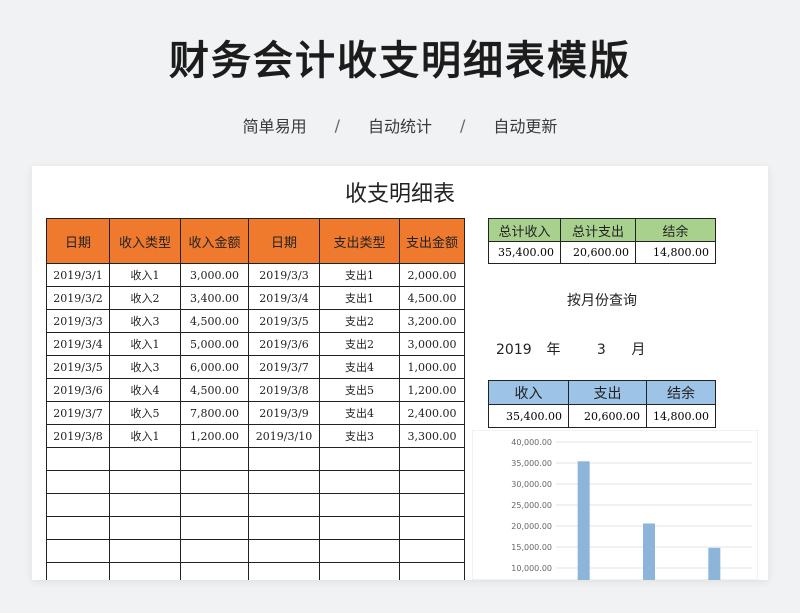 The image size is (800, 613). Describe the element at coordinates (78, 275) in the screenshot. I see `cell-income-date: 2019/3/1` at that location.